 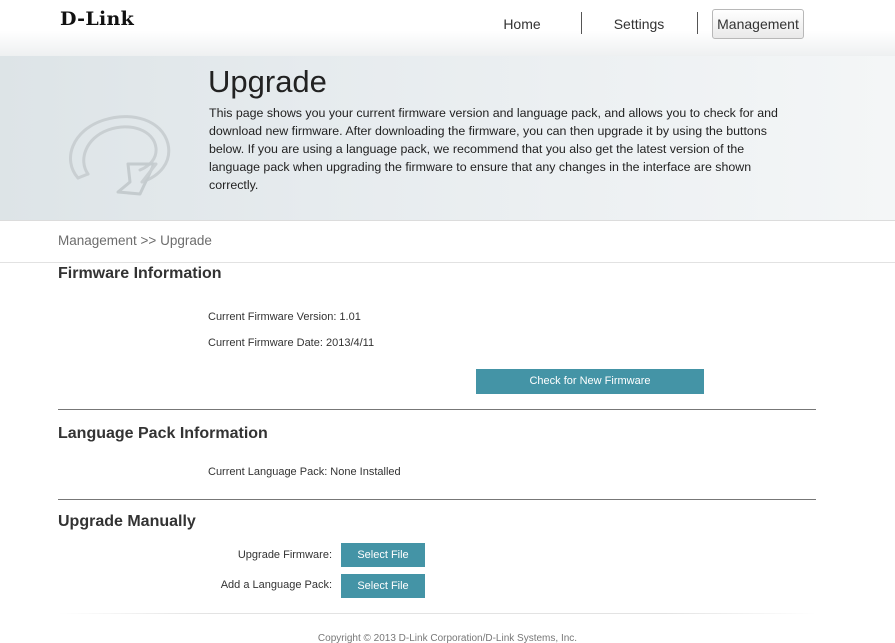 What do you see at coordinates (284, 555) in the screenshot?
I see `upgrade-firmware-label: Upgrade Firmware:` at bounding box center [284, 555].